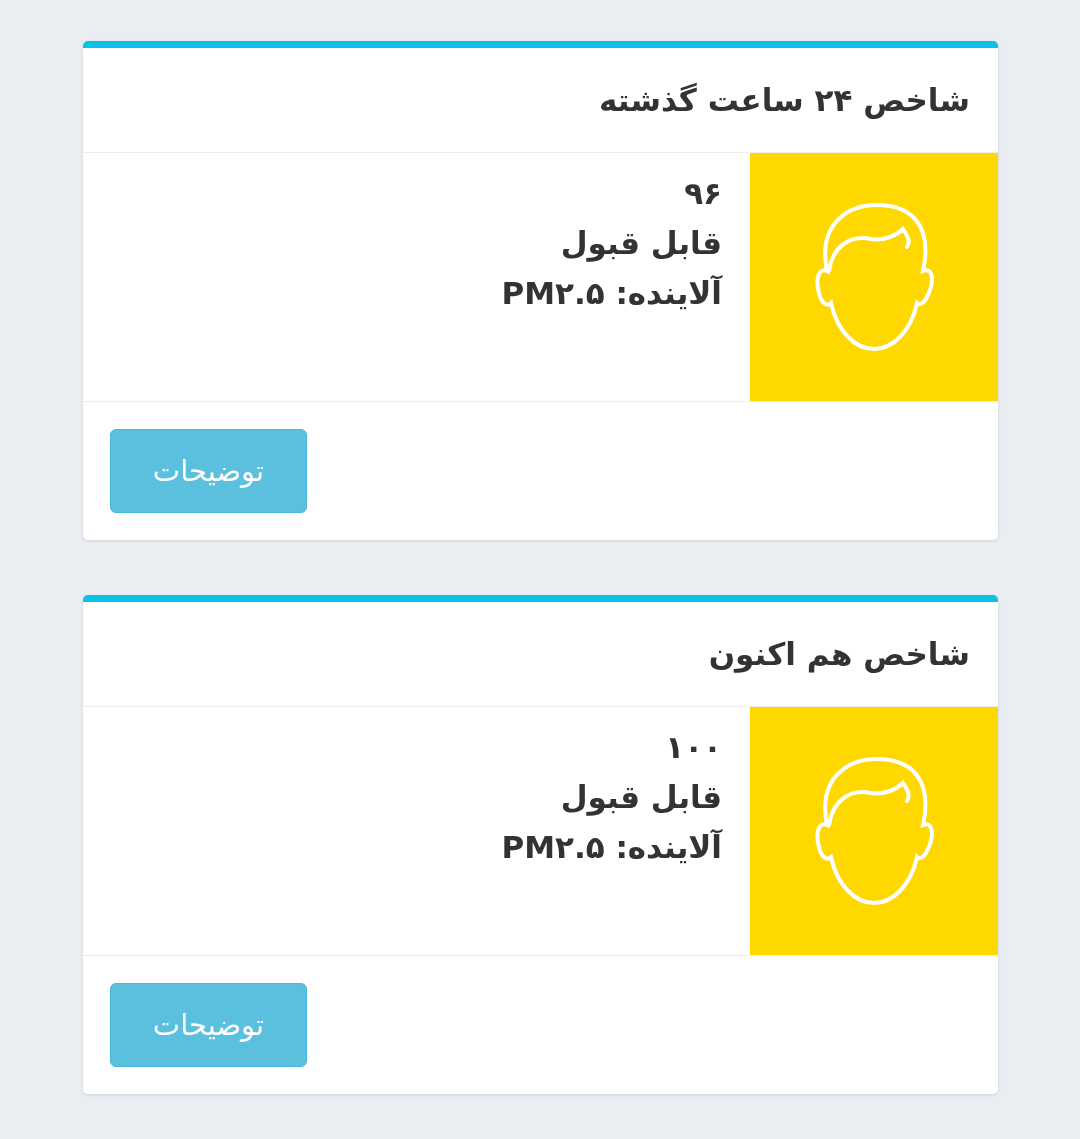 The width and height of the screenshot is (1080, 1139). I want to click on aqi-value: ۹۶, so click(703, 193).